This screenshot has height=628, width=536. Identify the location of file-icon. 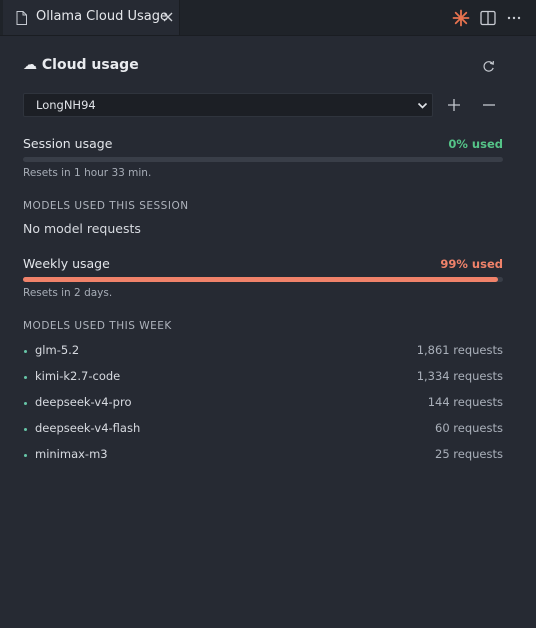
(21, 18).